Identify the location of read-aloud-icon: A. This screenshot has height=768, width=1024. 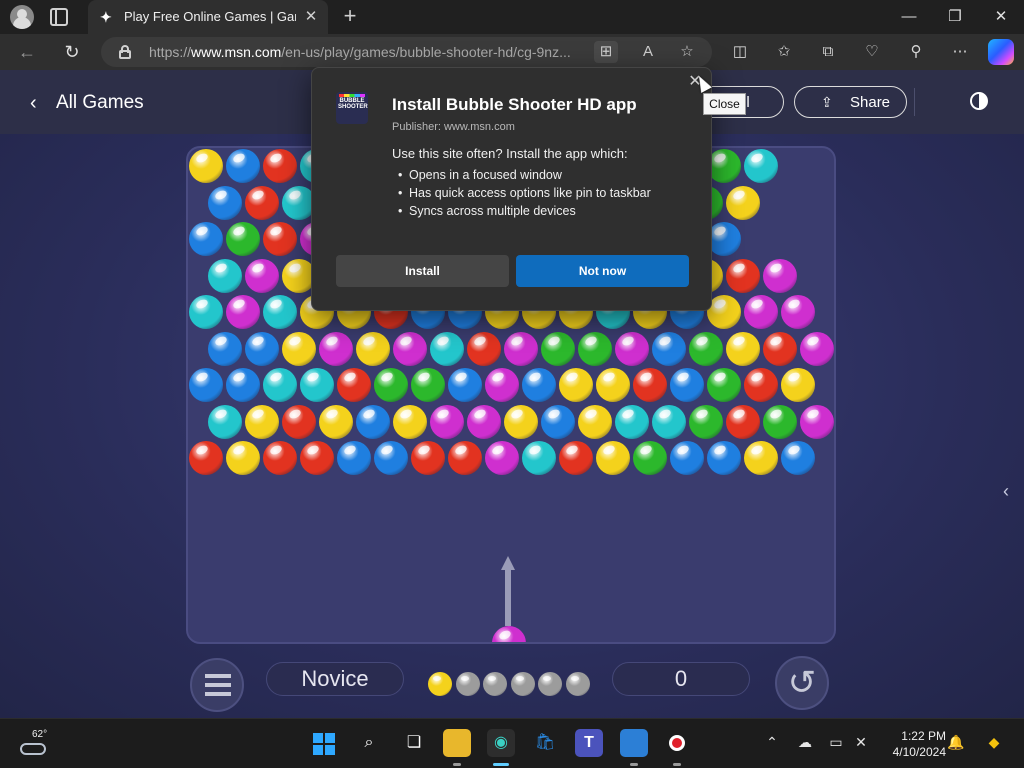
(648, 52).